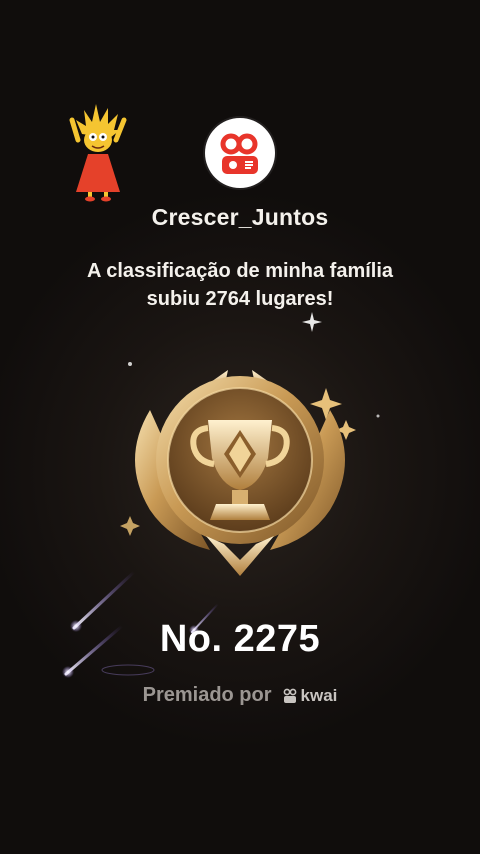  Describe the element at coordinates (319, 695) in the screenshot. I see `brand-name: kwai` at that location.